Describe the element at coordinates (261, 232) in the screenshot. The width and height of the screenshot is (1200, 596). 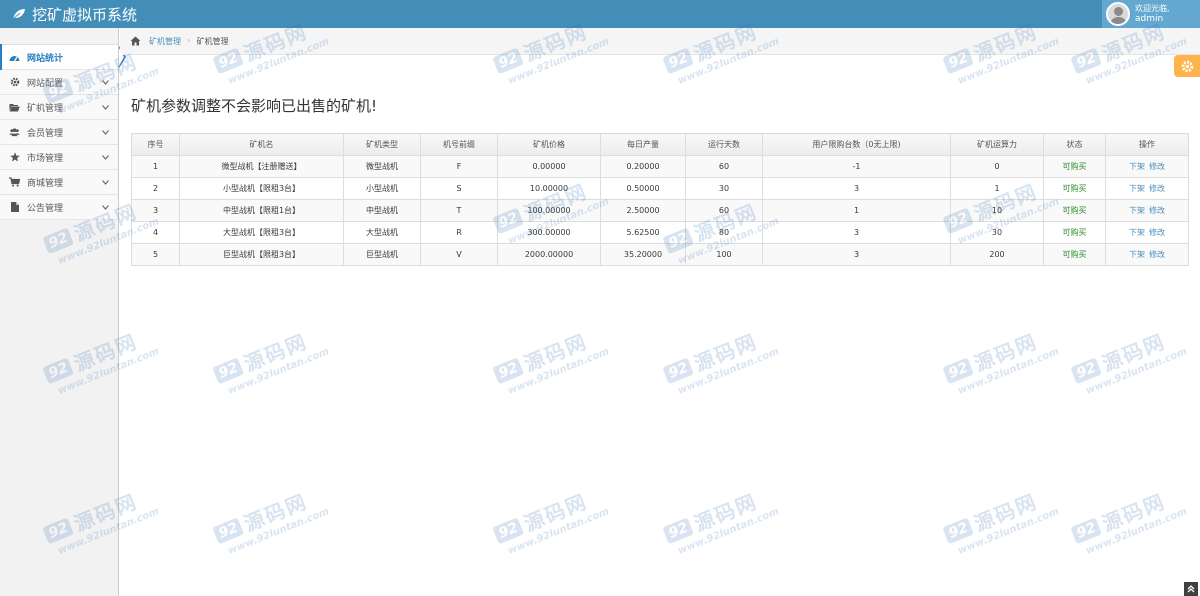
I see `cell-name: 大型战机【限租3台】` at that location.